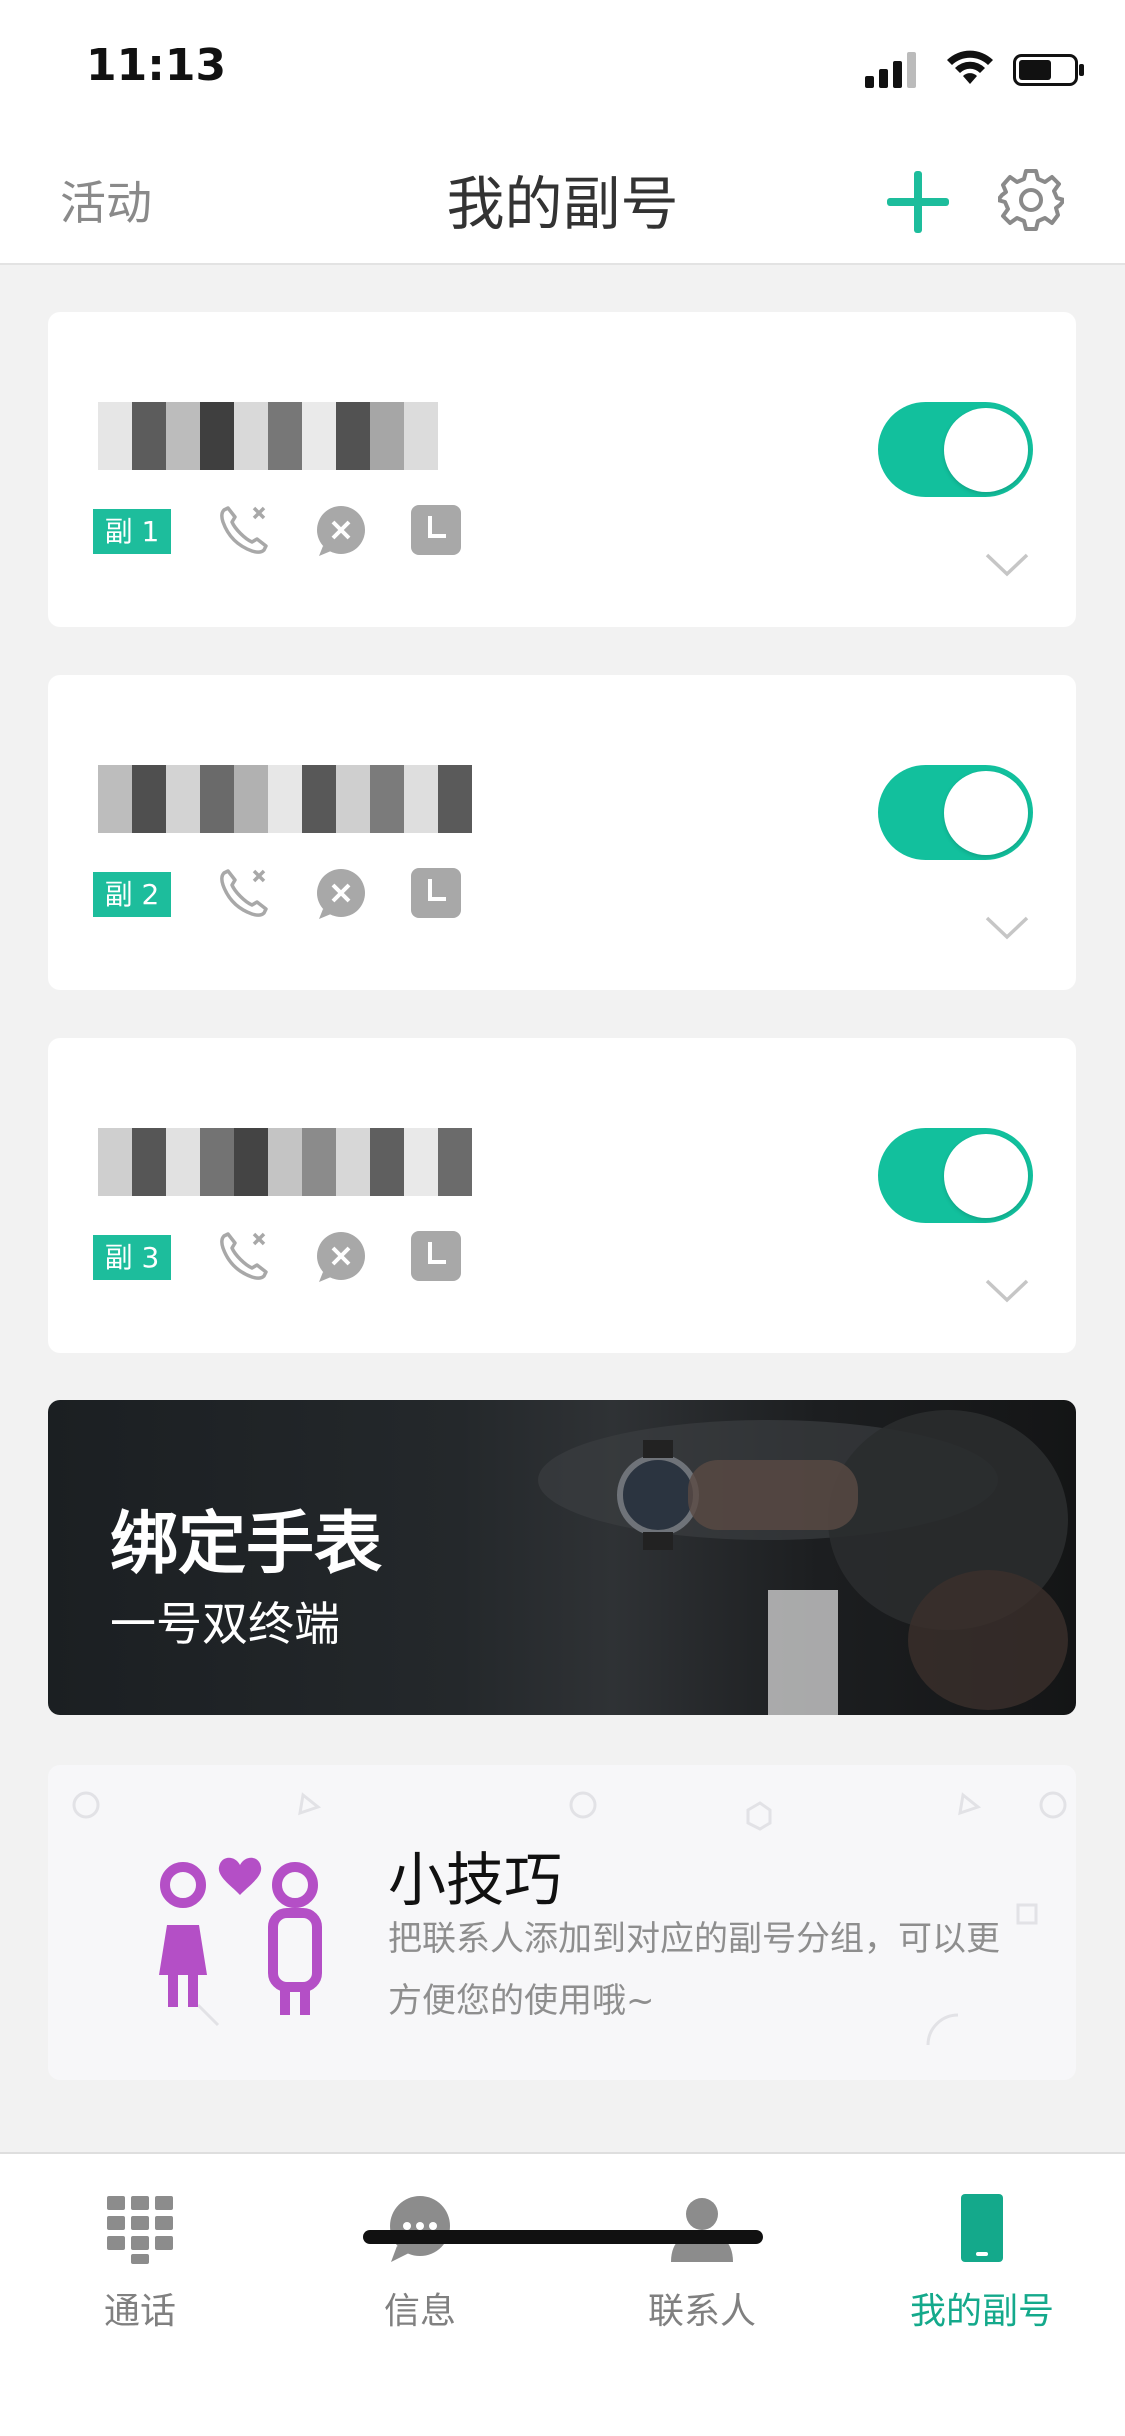  I want to click on header: 活动 我的副号, so click(562, 200).